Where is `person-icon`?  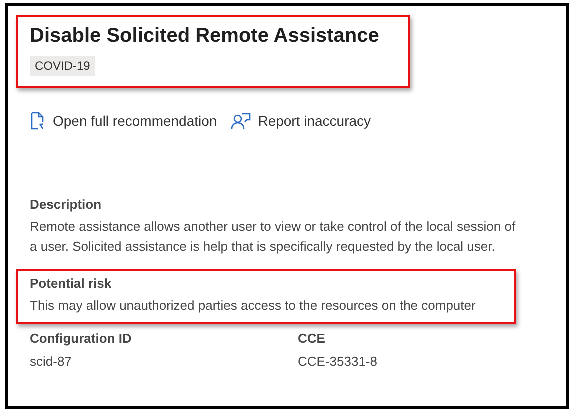
person-icon is located at coordinates (241, 121).